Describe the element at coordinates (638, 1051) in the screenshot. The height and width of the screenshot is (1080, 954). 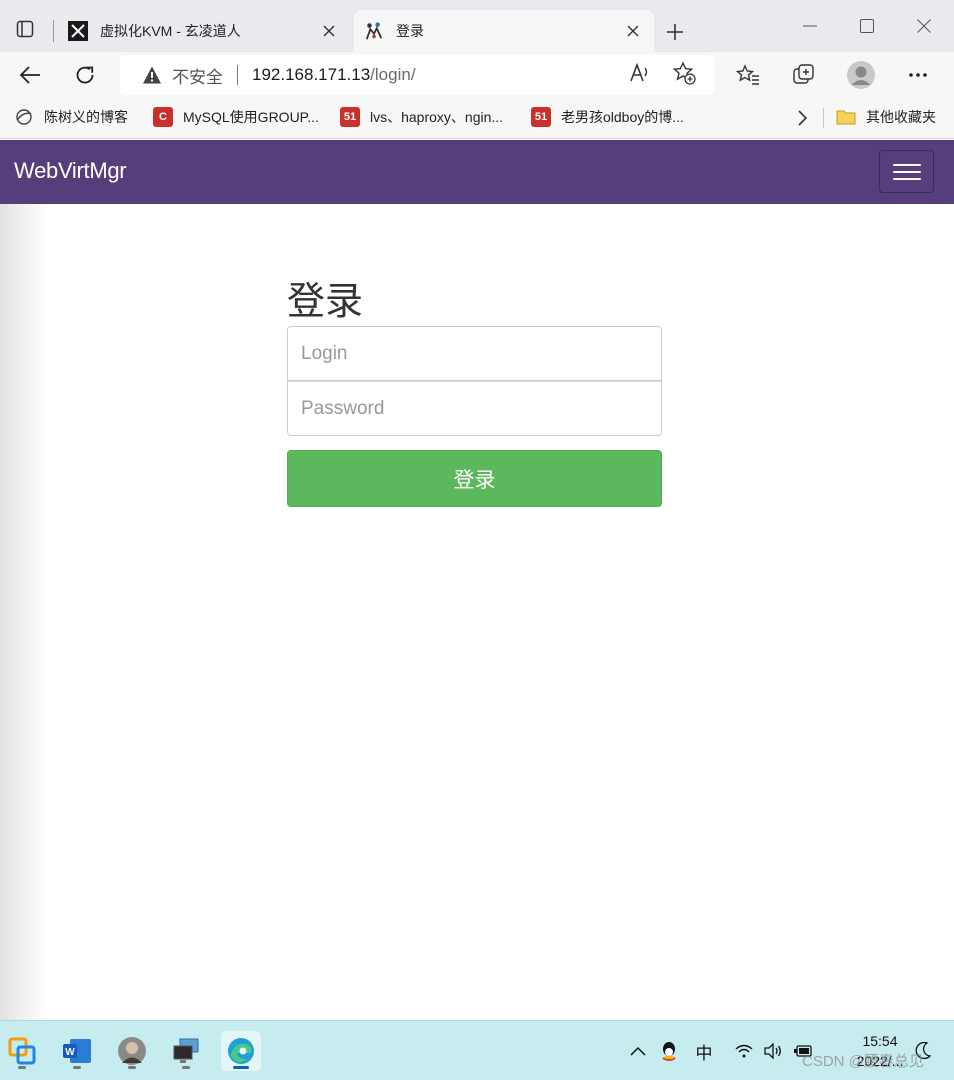
I see `chevron-up-icon` at that location.